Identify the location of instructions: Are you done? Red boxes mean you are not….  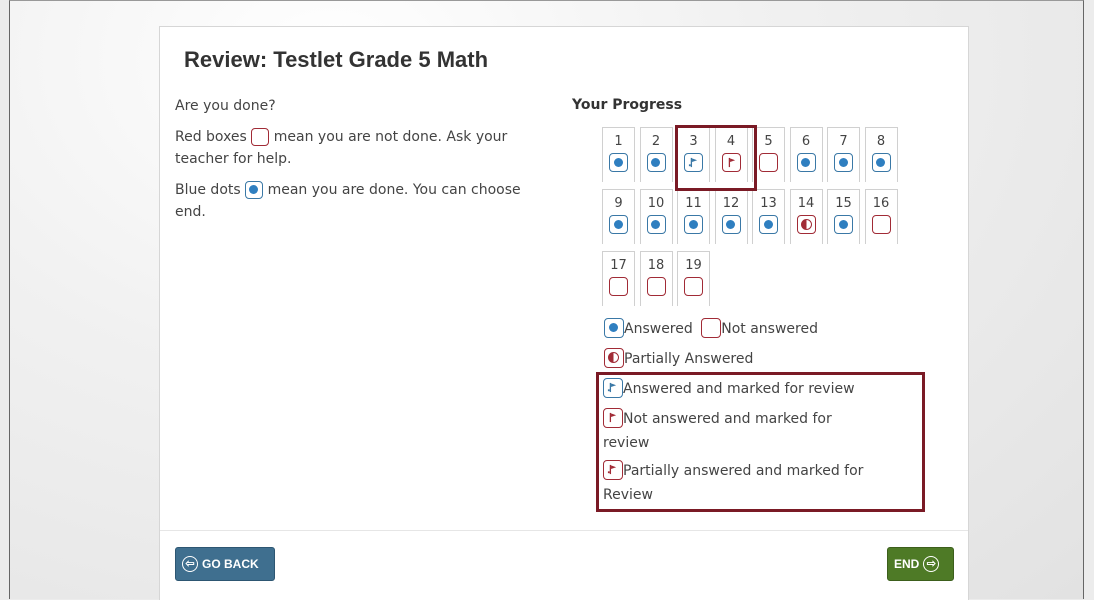
(355, 163).